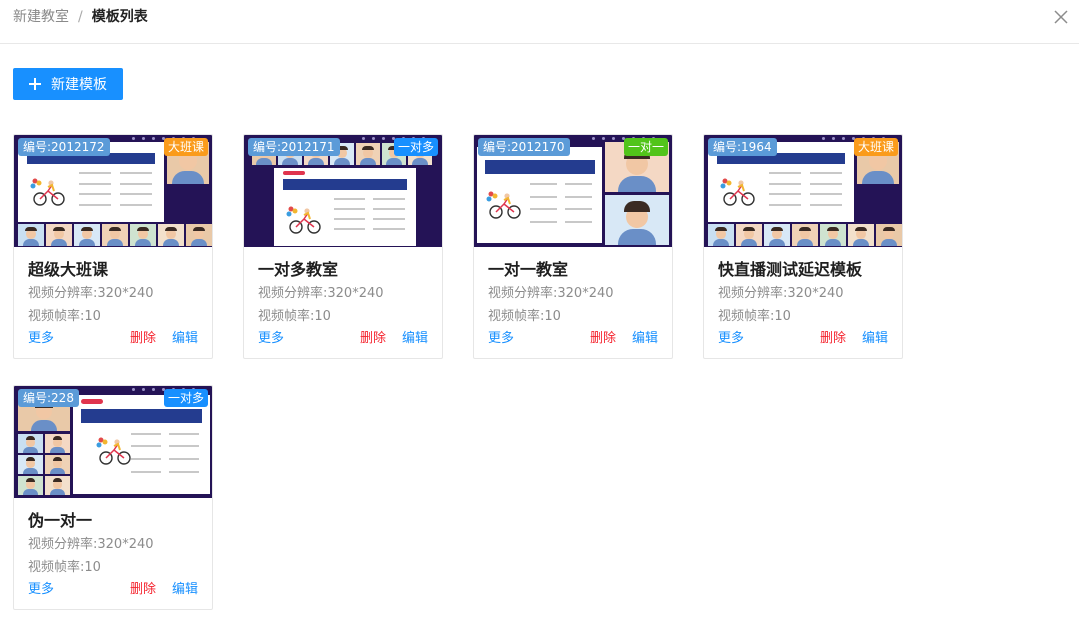 Image resolution: width=1079 pixels, height=636 pixels. What do you see at coordinates (79, 85) in the screenshot?
I see `new-template-label: 新建模板` at bounding box center [79, 85].